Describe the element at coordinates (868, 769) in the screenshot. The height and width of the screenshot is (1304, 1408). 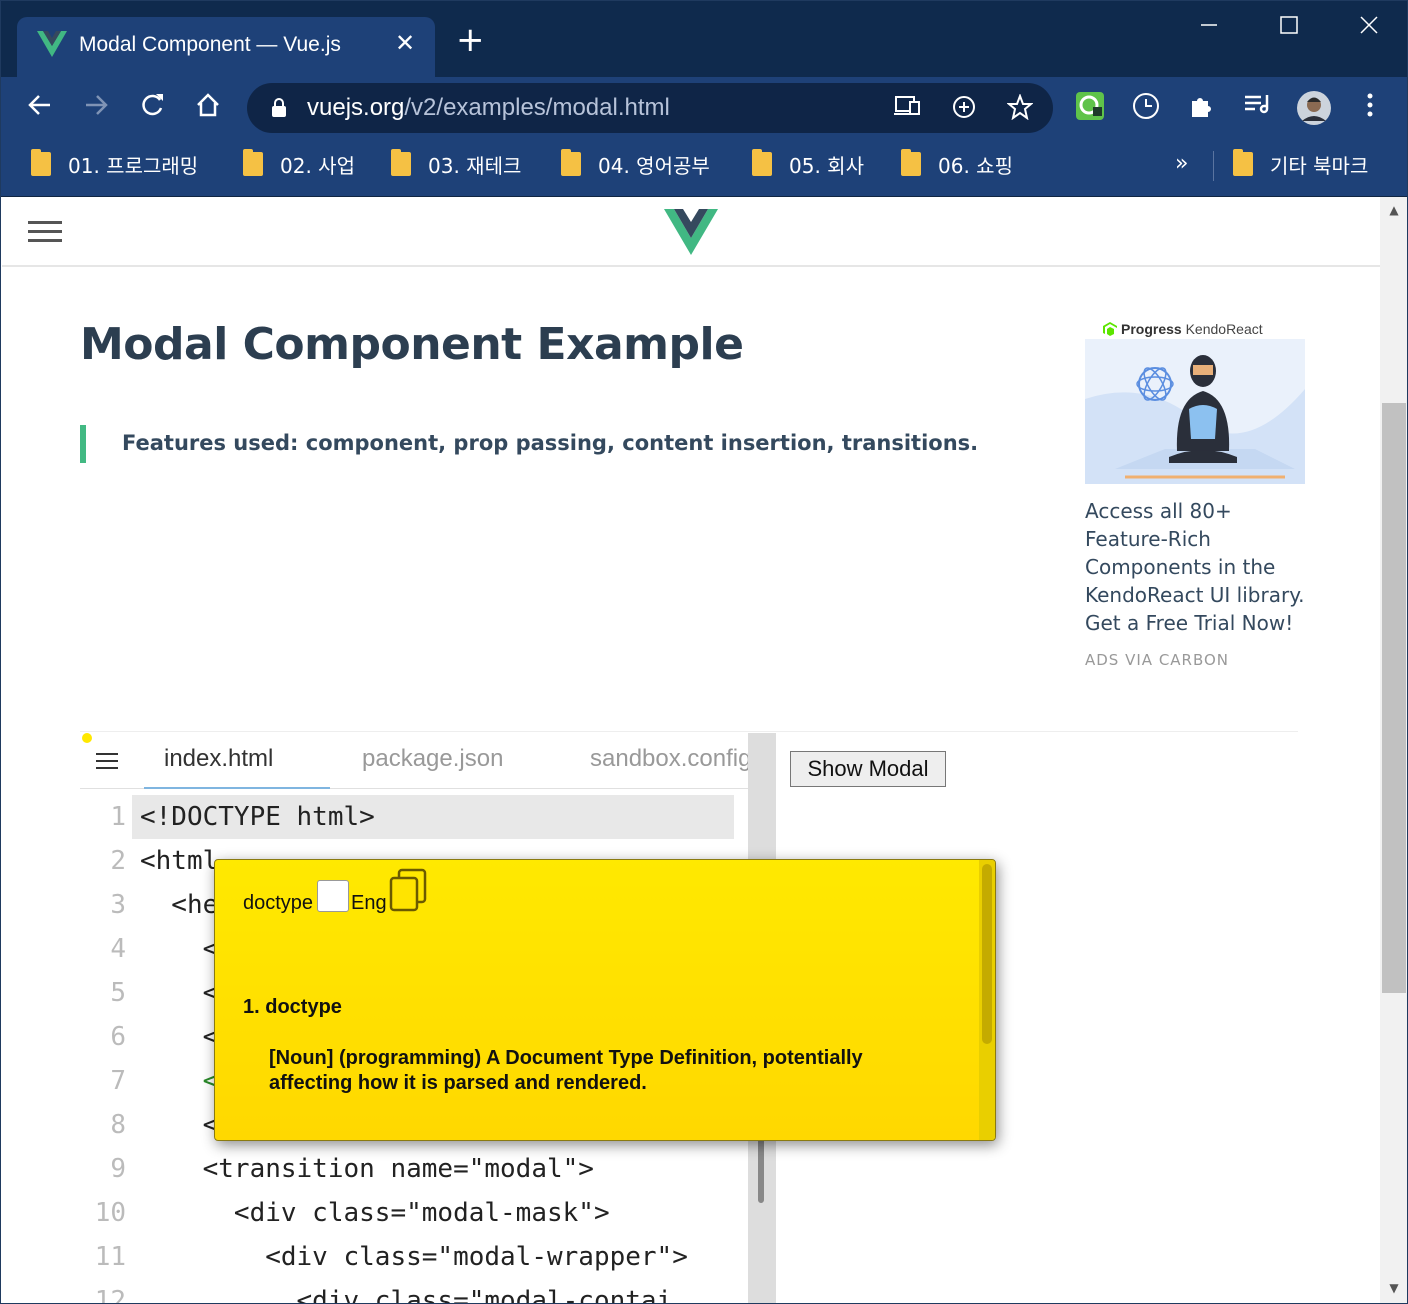
I see `show-modal-button: Show Modal` at that location.